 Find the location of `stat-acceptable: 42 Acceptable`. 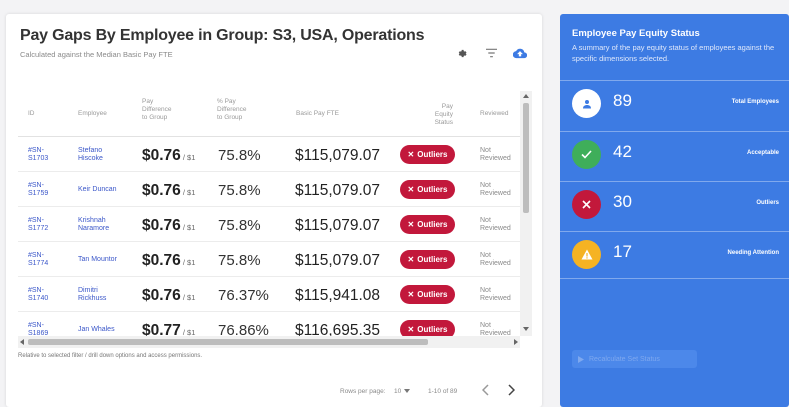

stat-acceptable: 42 Acceptable is located at coordinates (674, 155).